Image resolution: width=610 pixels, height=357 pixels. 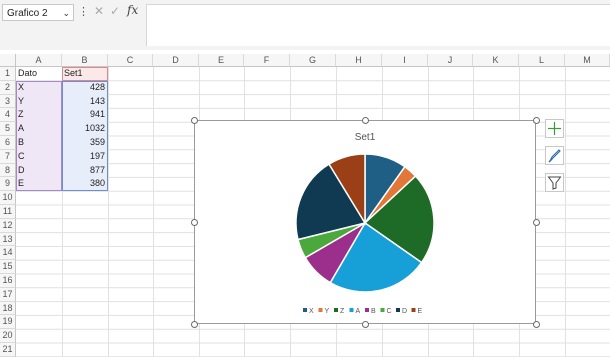 What do you see at coordinates (8, 239) in the screenshot?
I see `row-header-13: 13` at bounding box center [8, 239].